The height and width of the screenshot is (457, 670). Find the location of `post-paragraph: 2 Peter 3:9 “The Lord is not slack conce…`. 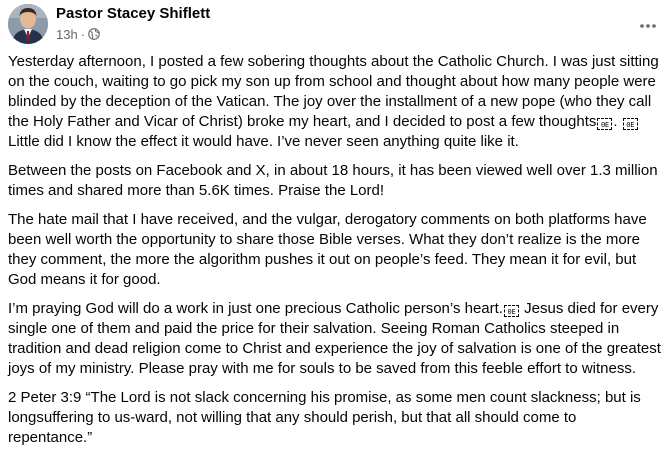

post-paragraph: 2 Peter 3:9 “The Lord is not slack conce… is located at coordinates (336, 418).